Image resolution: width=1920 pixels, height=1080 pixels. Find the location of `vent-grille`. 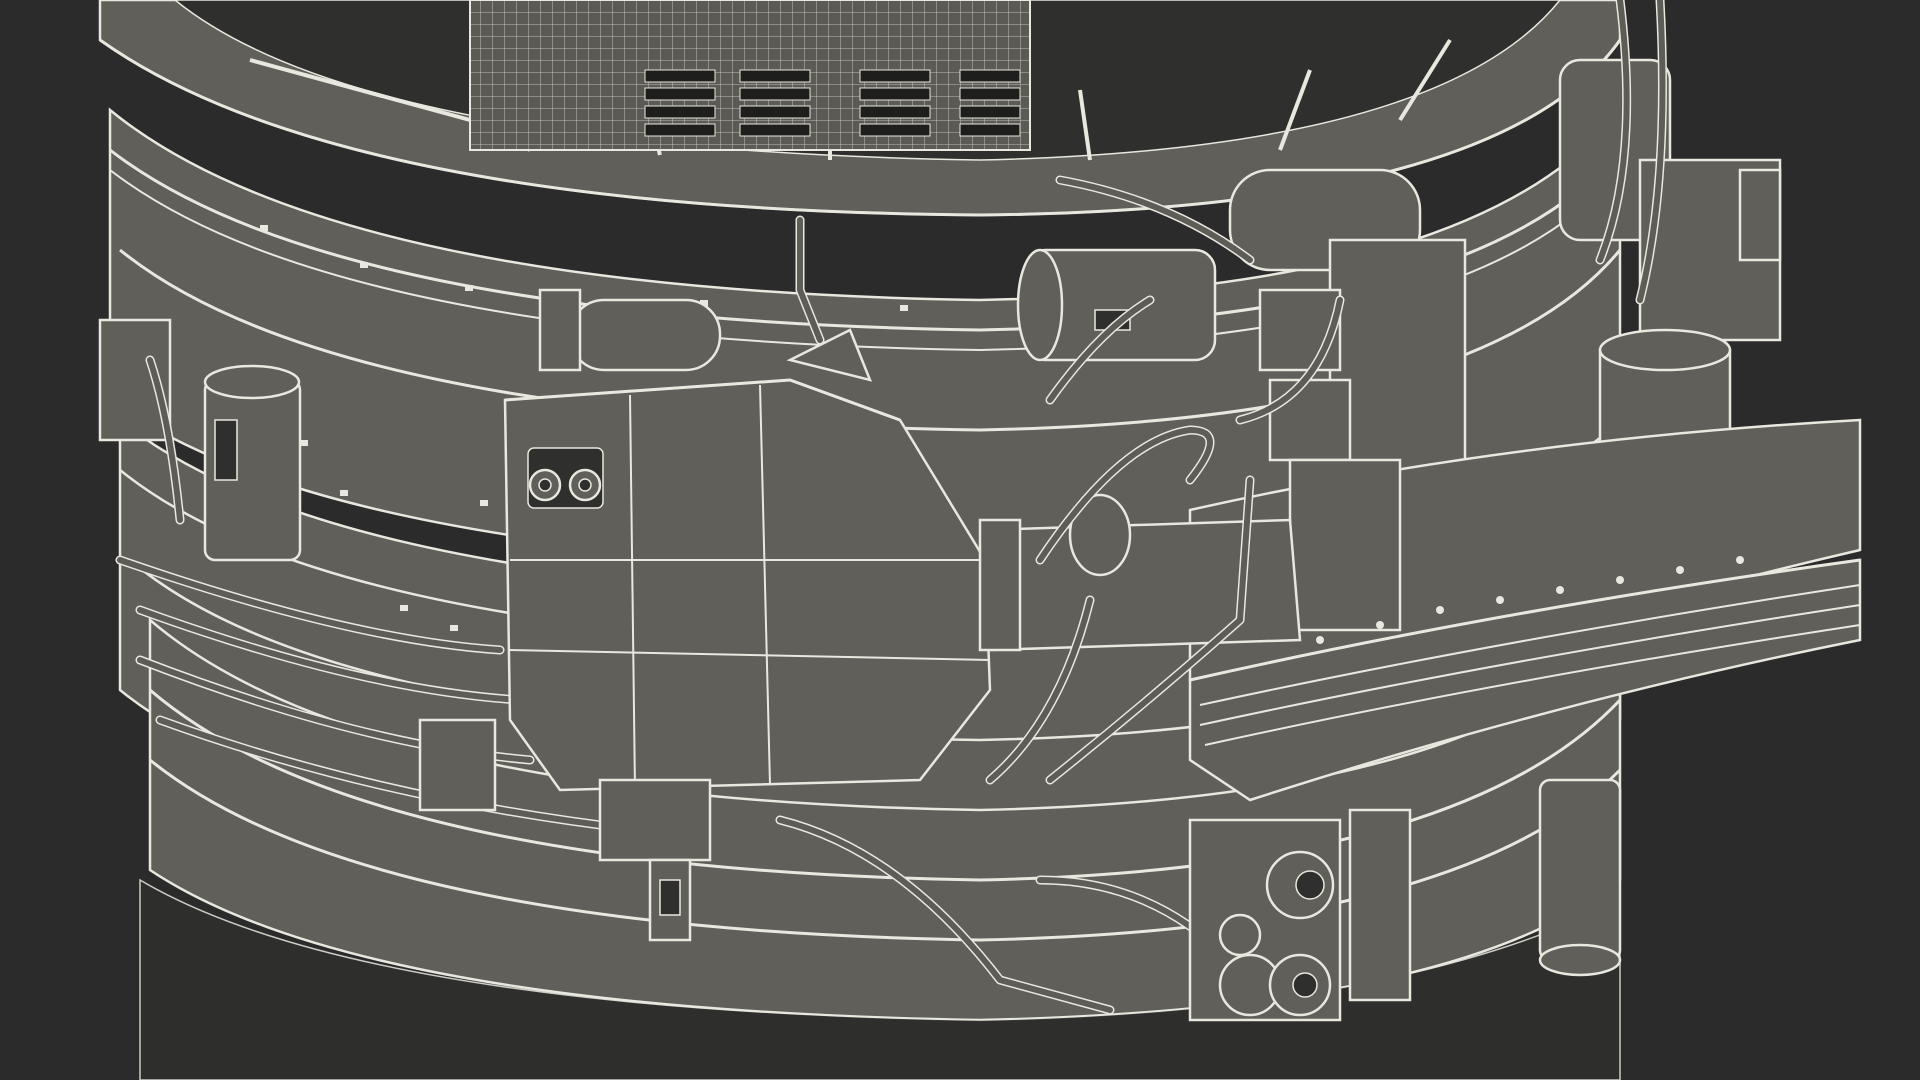

vent-grille is located at coordinates (750, 75).